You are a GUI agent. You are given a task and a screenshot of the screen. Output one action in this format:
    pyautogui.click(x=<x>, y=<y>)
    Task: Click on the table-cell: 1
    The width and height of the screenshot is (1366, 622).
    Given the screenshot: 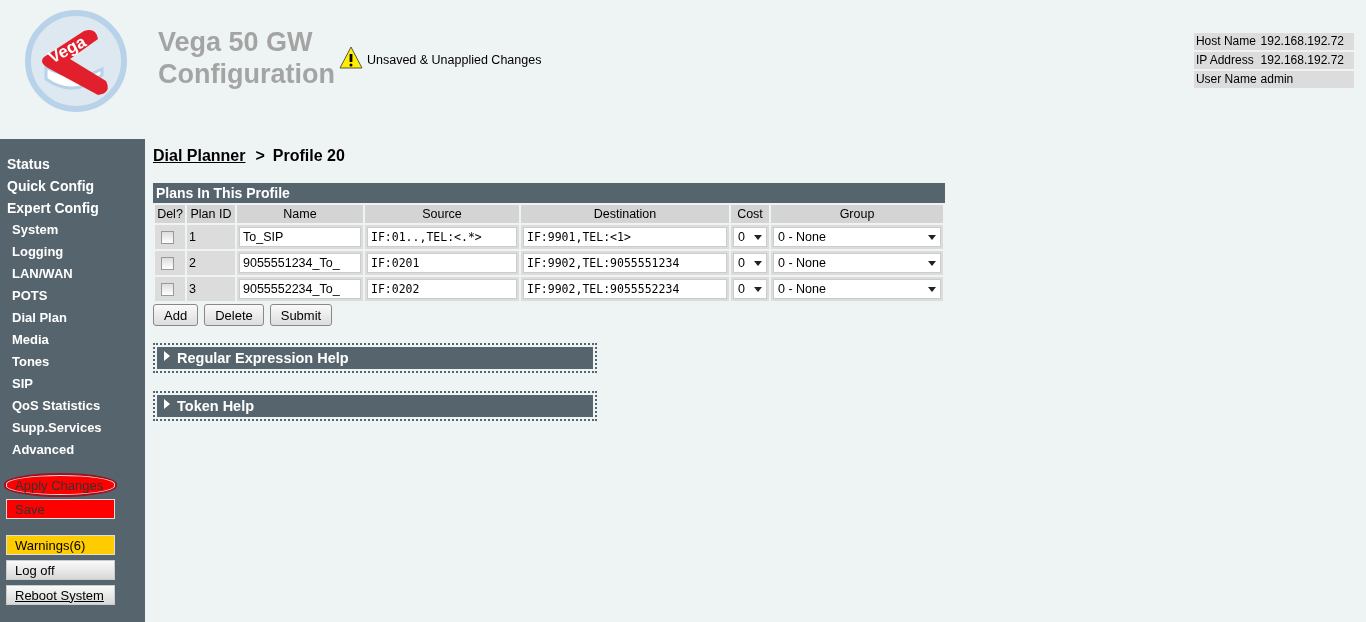 What is the action you would take?
    pyautogui.click(x=211, y=237)
    